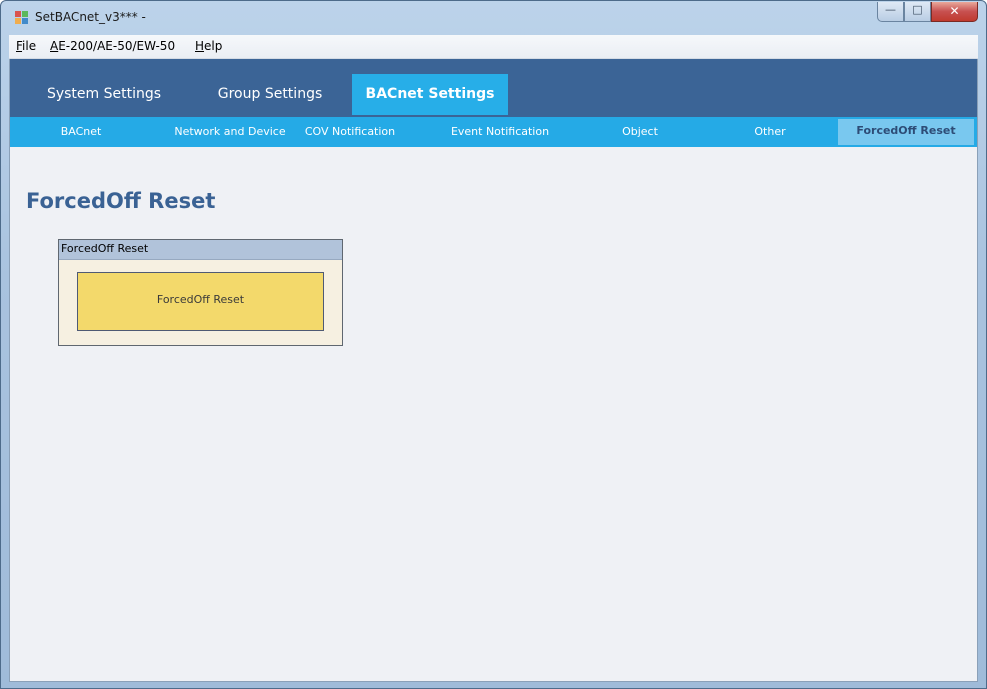  I want to click on subtab-cov-notification-label: COV Notification, so click(350, 131).